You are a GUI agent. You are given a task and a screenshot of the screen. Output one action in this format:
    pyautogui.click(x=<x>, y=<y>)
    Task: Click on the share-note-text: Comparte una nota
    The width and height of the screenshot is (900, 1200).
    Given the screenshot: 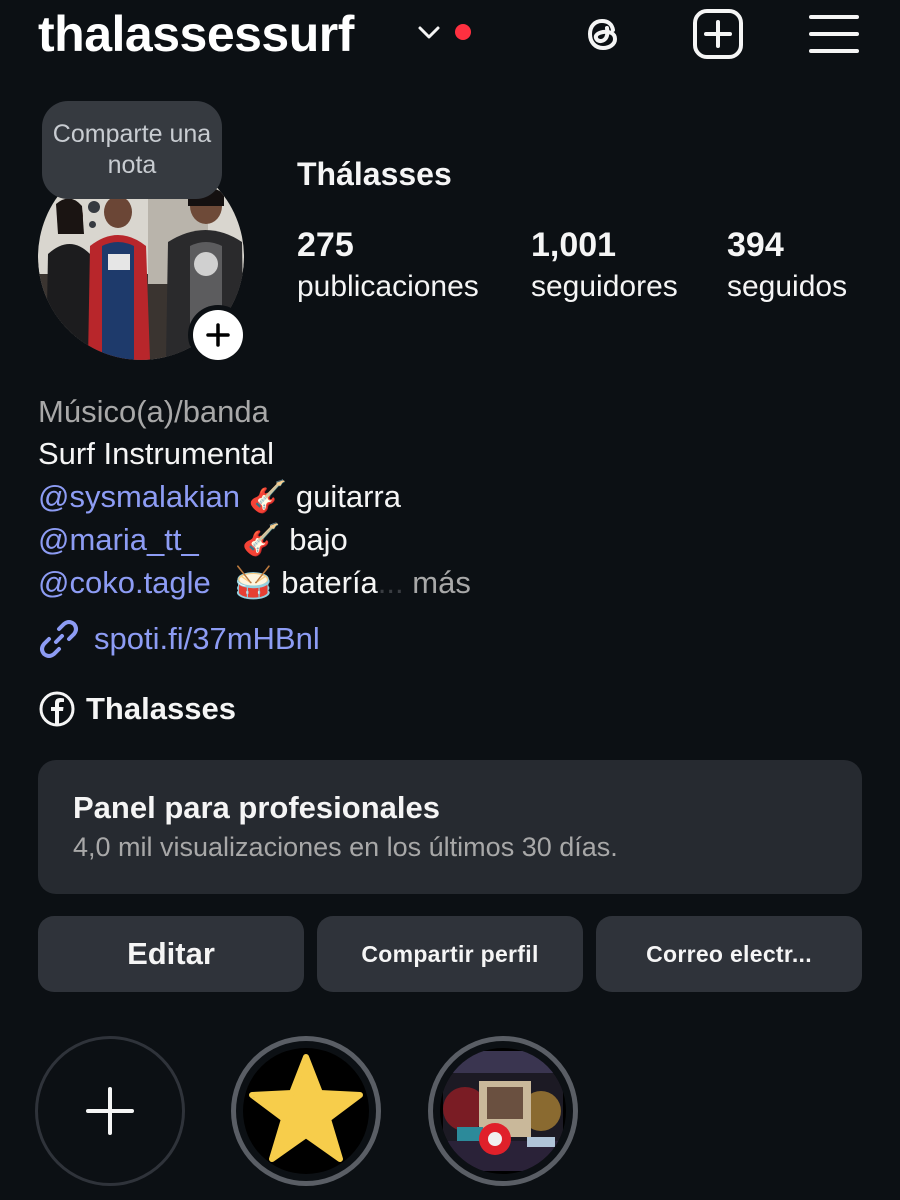 What is the action you would take?
    pyautogui.click(x=132, y=149)
    